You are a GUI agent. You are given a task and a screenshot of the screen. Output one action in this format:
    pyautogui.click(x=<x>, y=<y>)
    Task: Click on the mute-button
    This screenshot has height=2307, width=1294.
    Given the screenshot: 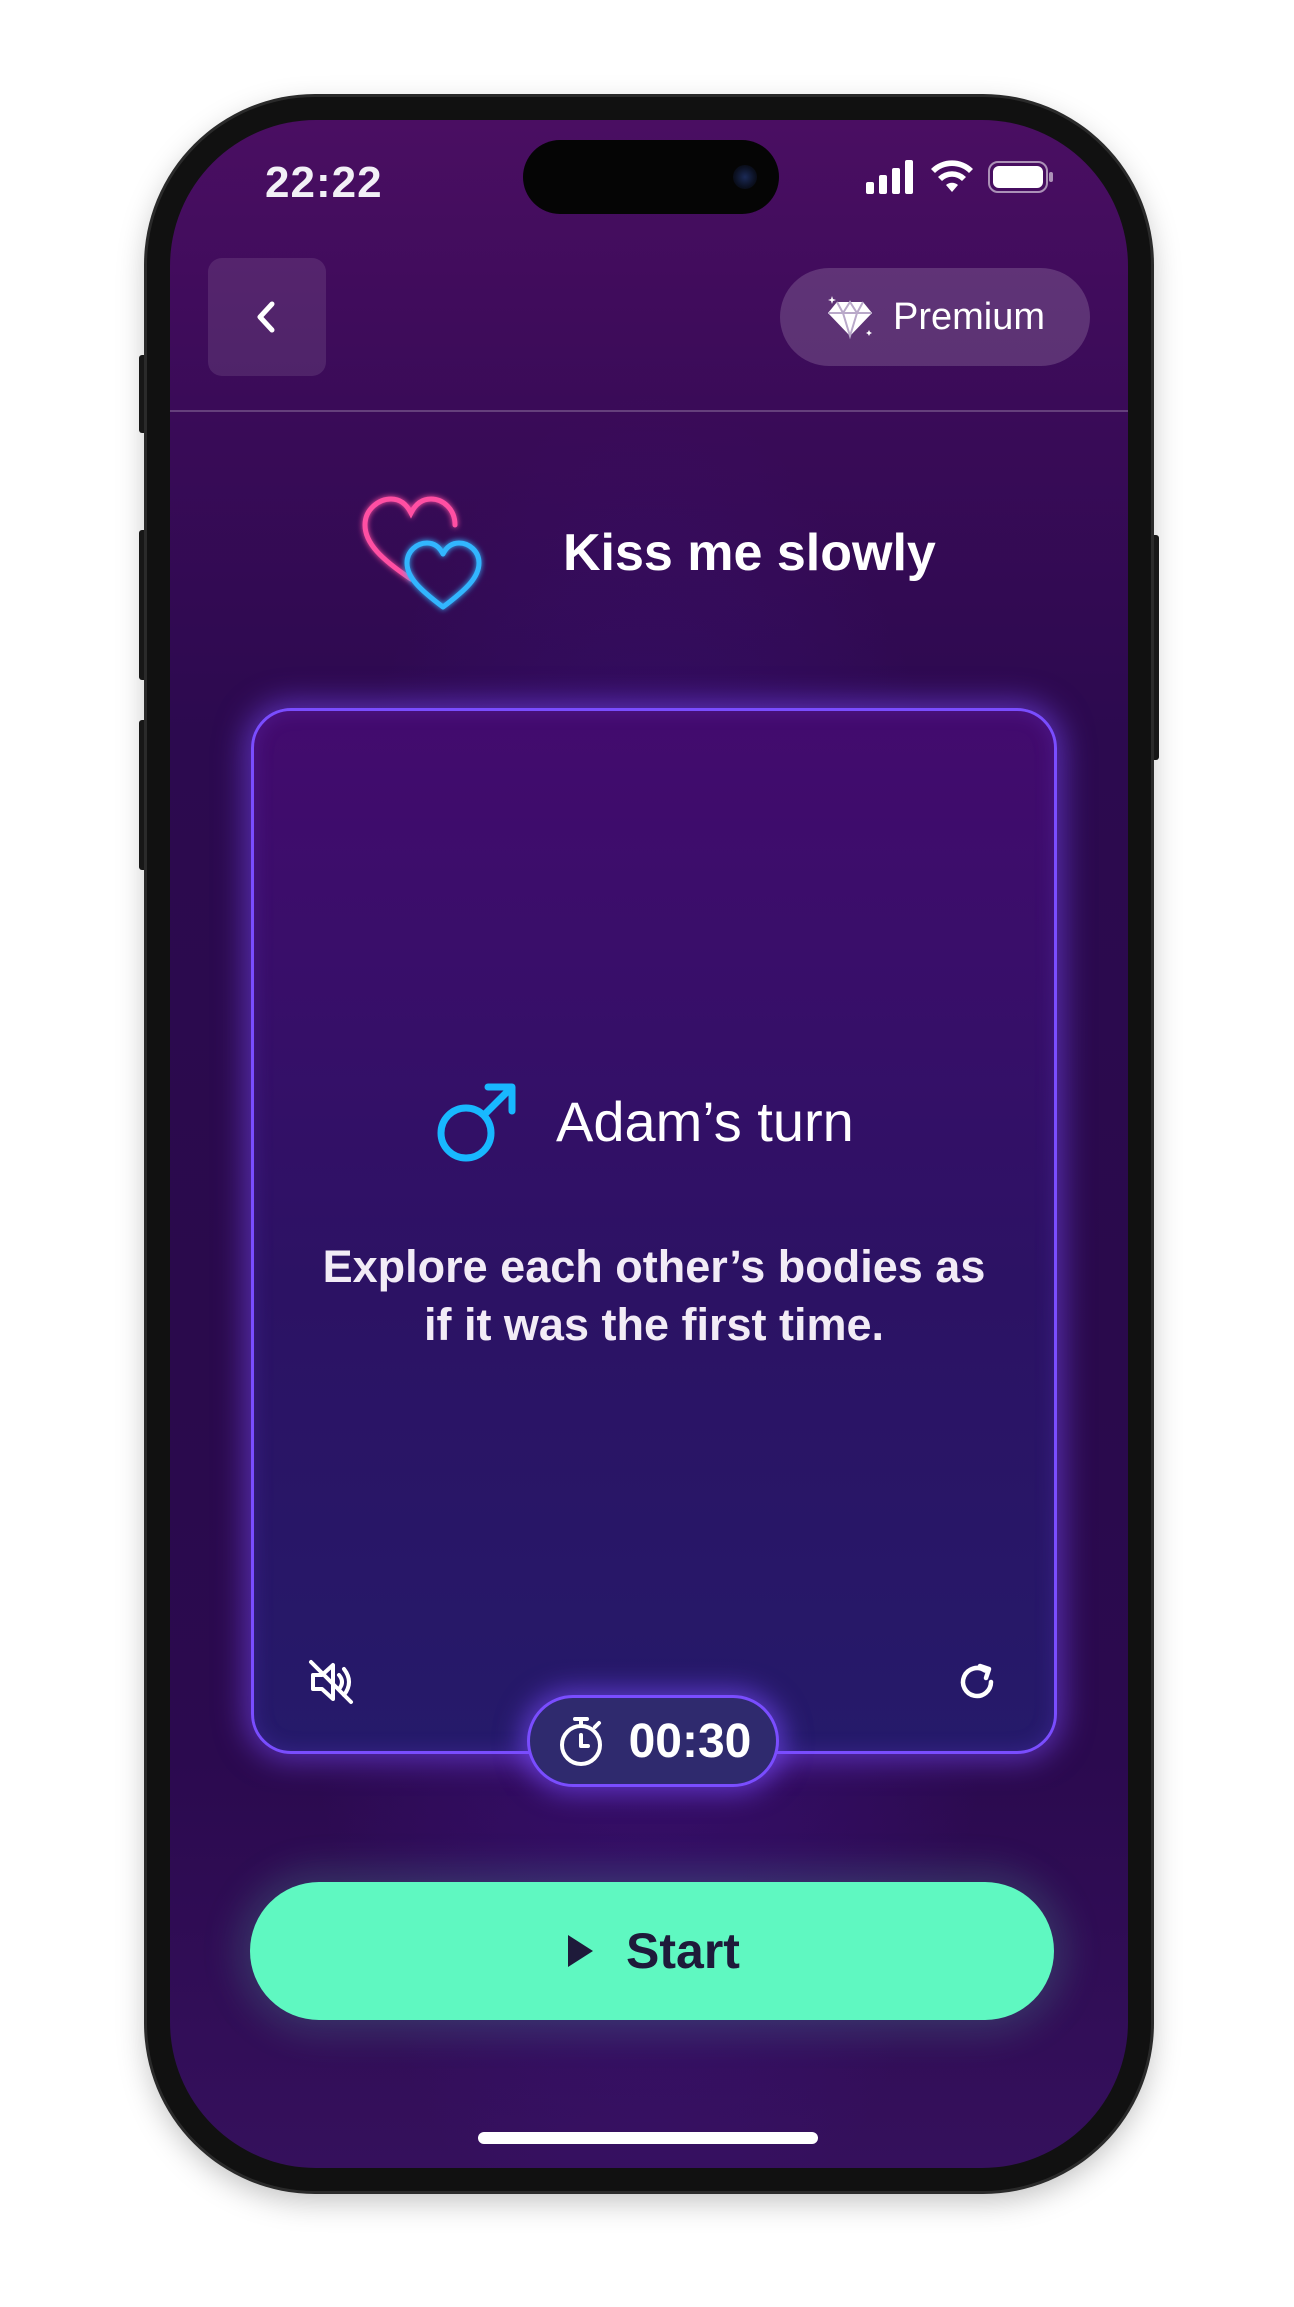 What is the action you would take?
    pyautogui.click(x=331, y=1682)
    